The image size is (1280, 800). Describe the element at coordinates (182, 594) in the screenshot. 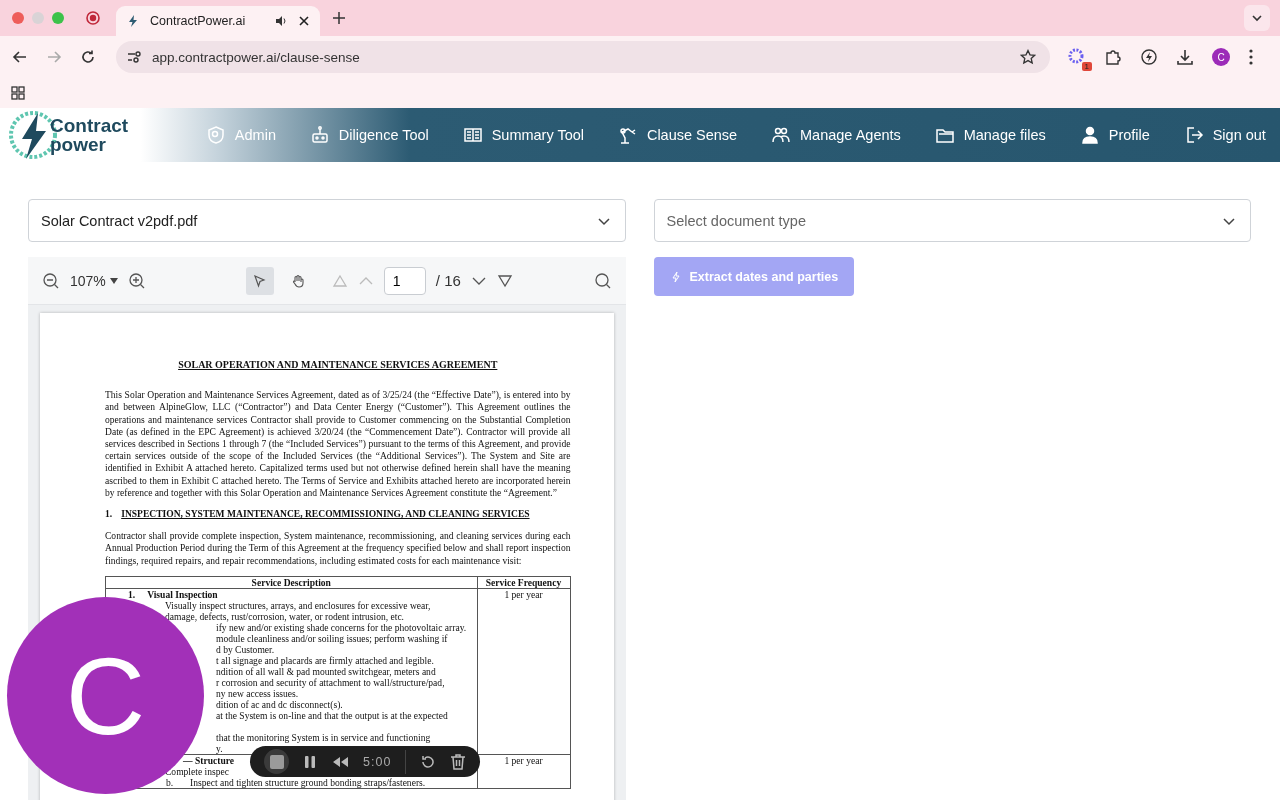

I see `item-heading: Visual Inspection` at that location.